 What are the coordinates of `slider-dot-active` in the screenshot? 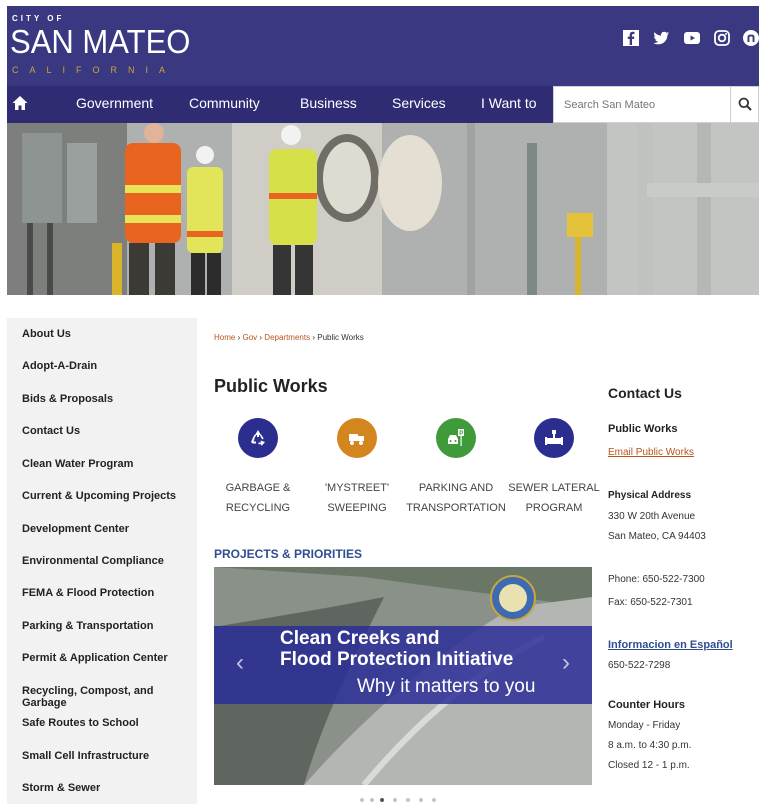 It's located at (382, 800).